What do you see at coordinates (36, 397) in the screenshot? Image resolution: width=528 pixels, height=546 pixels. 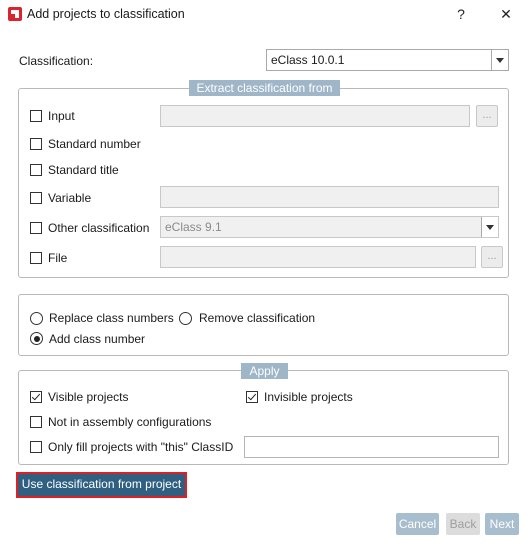 I see `visible-projects-checkbox` at bounding box center [36, 397].